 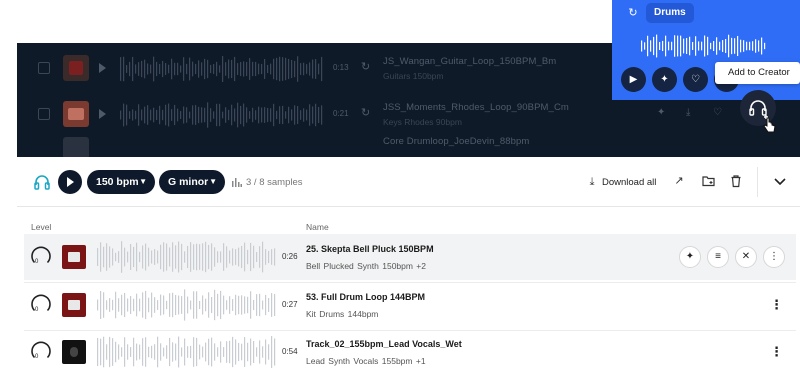 I want to click on sliders-icon: ≡, so click(x=718, y=256).